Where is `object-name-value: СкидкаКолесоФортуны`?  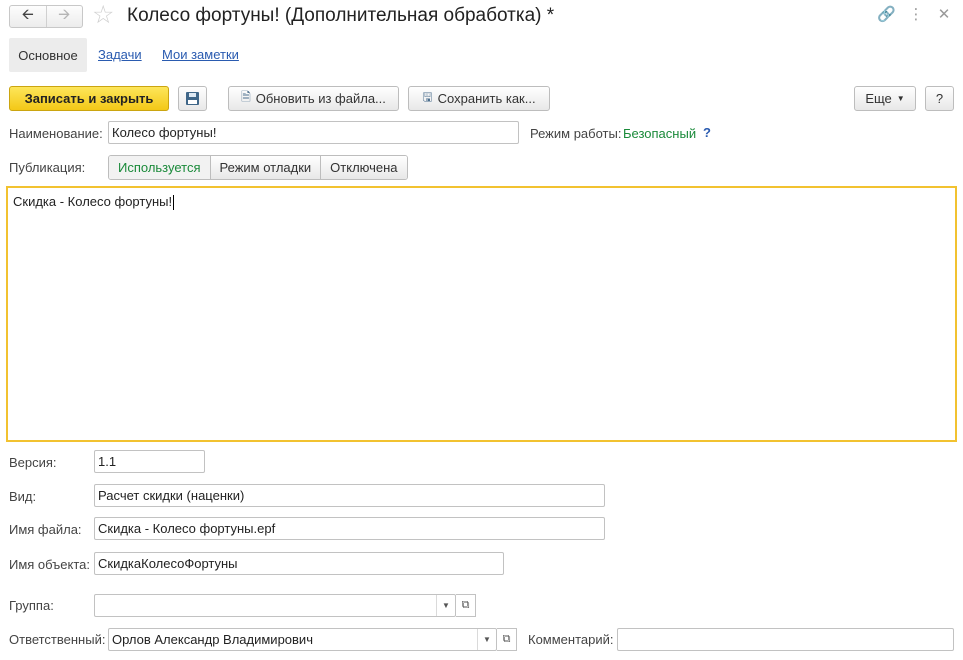
object-name-value: СкидкаКолесоФортуны is located at coordinates (168, 563).